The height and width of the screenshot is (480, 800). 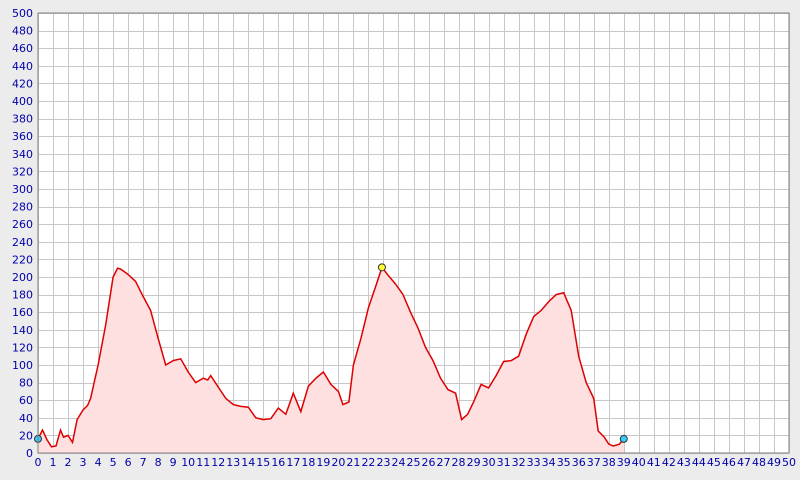 I want to click on x-tick-label: 14, so click(x=248, y=462).